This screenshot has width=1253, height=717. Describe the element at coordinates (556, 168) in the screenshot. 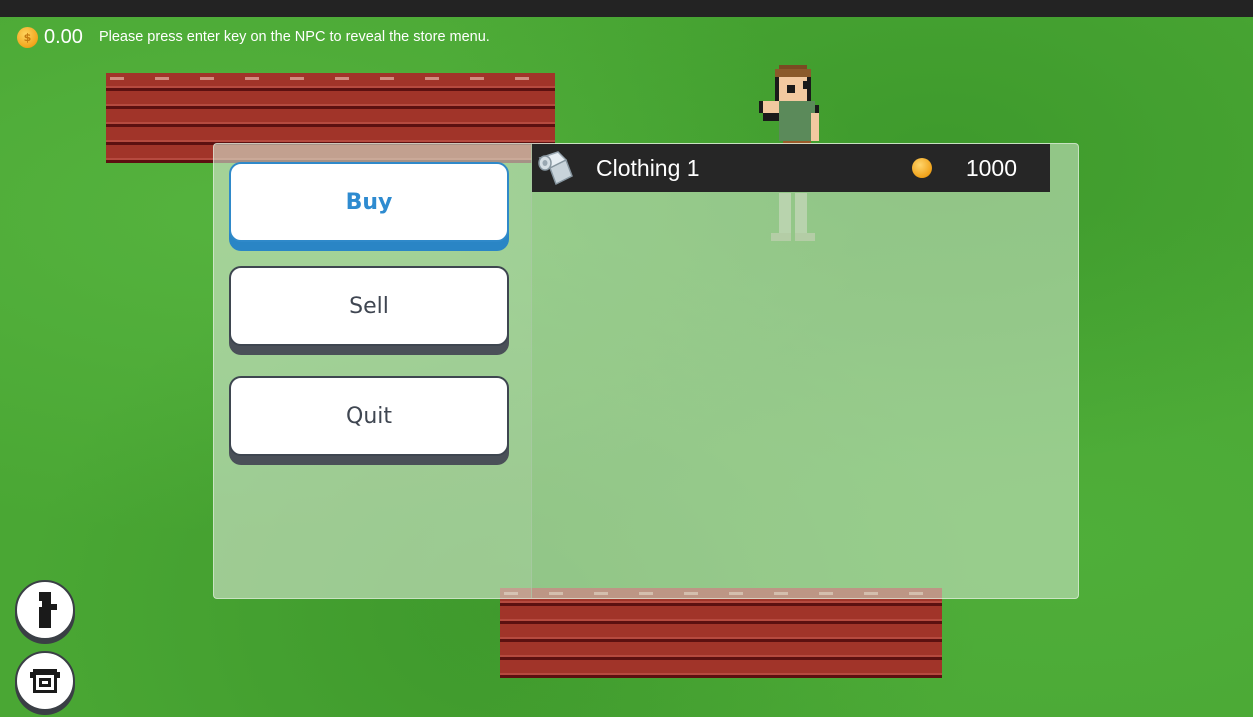

I see `cloth-roll-icon` at that location.